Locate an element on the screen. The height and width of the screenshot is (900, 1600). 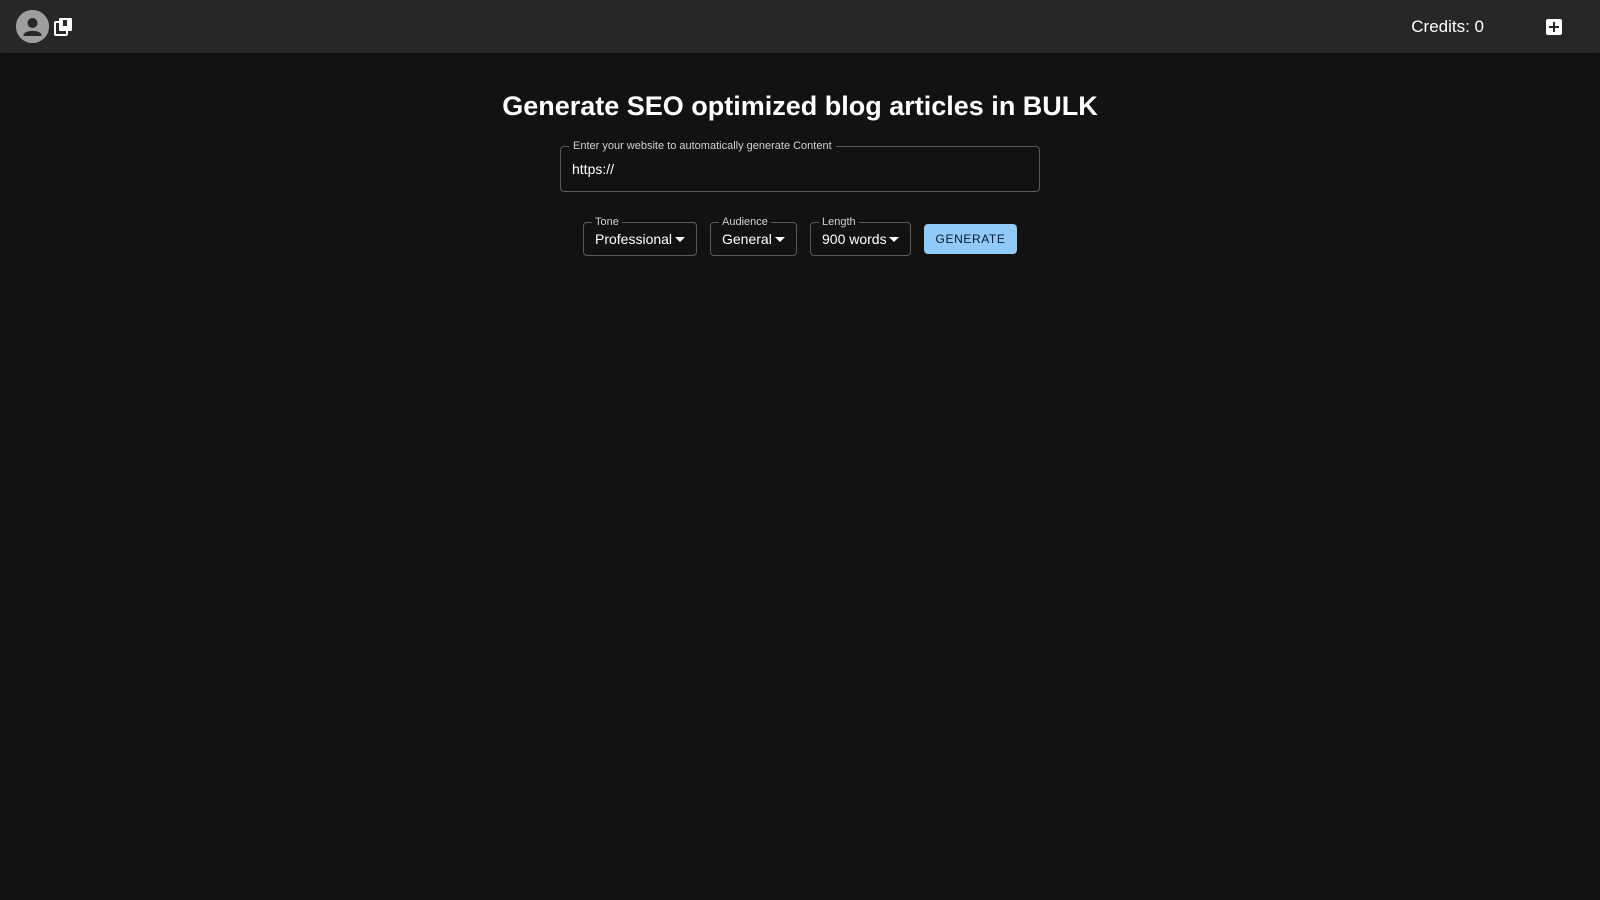
top-app-bar: Credits: 0 is located at coordinates (800, 26).